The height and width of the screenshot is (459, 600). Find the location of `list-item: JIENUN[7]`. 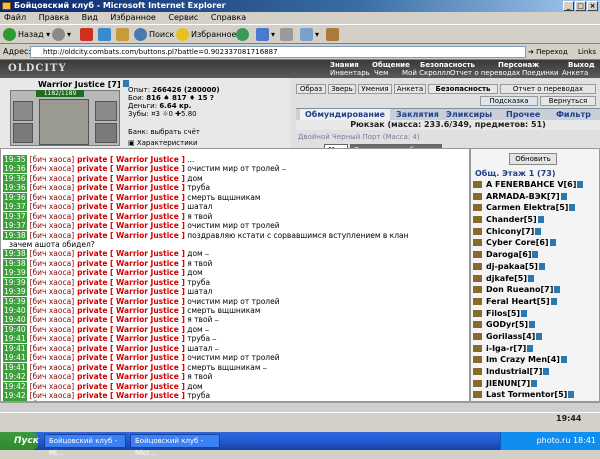

list-item: JIENUN[7] is located at coordinates (536, 384).